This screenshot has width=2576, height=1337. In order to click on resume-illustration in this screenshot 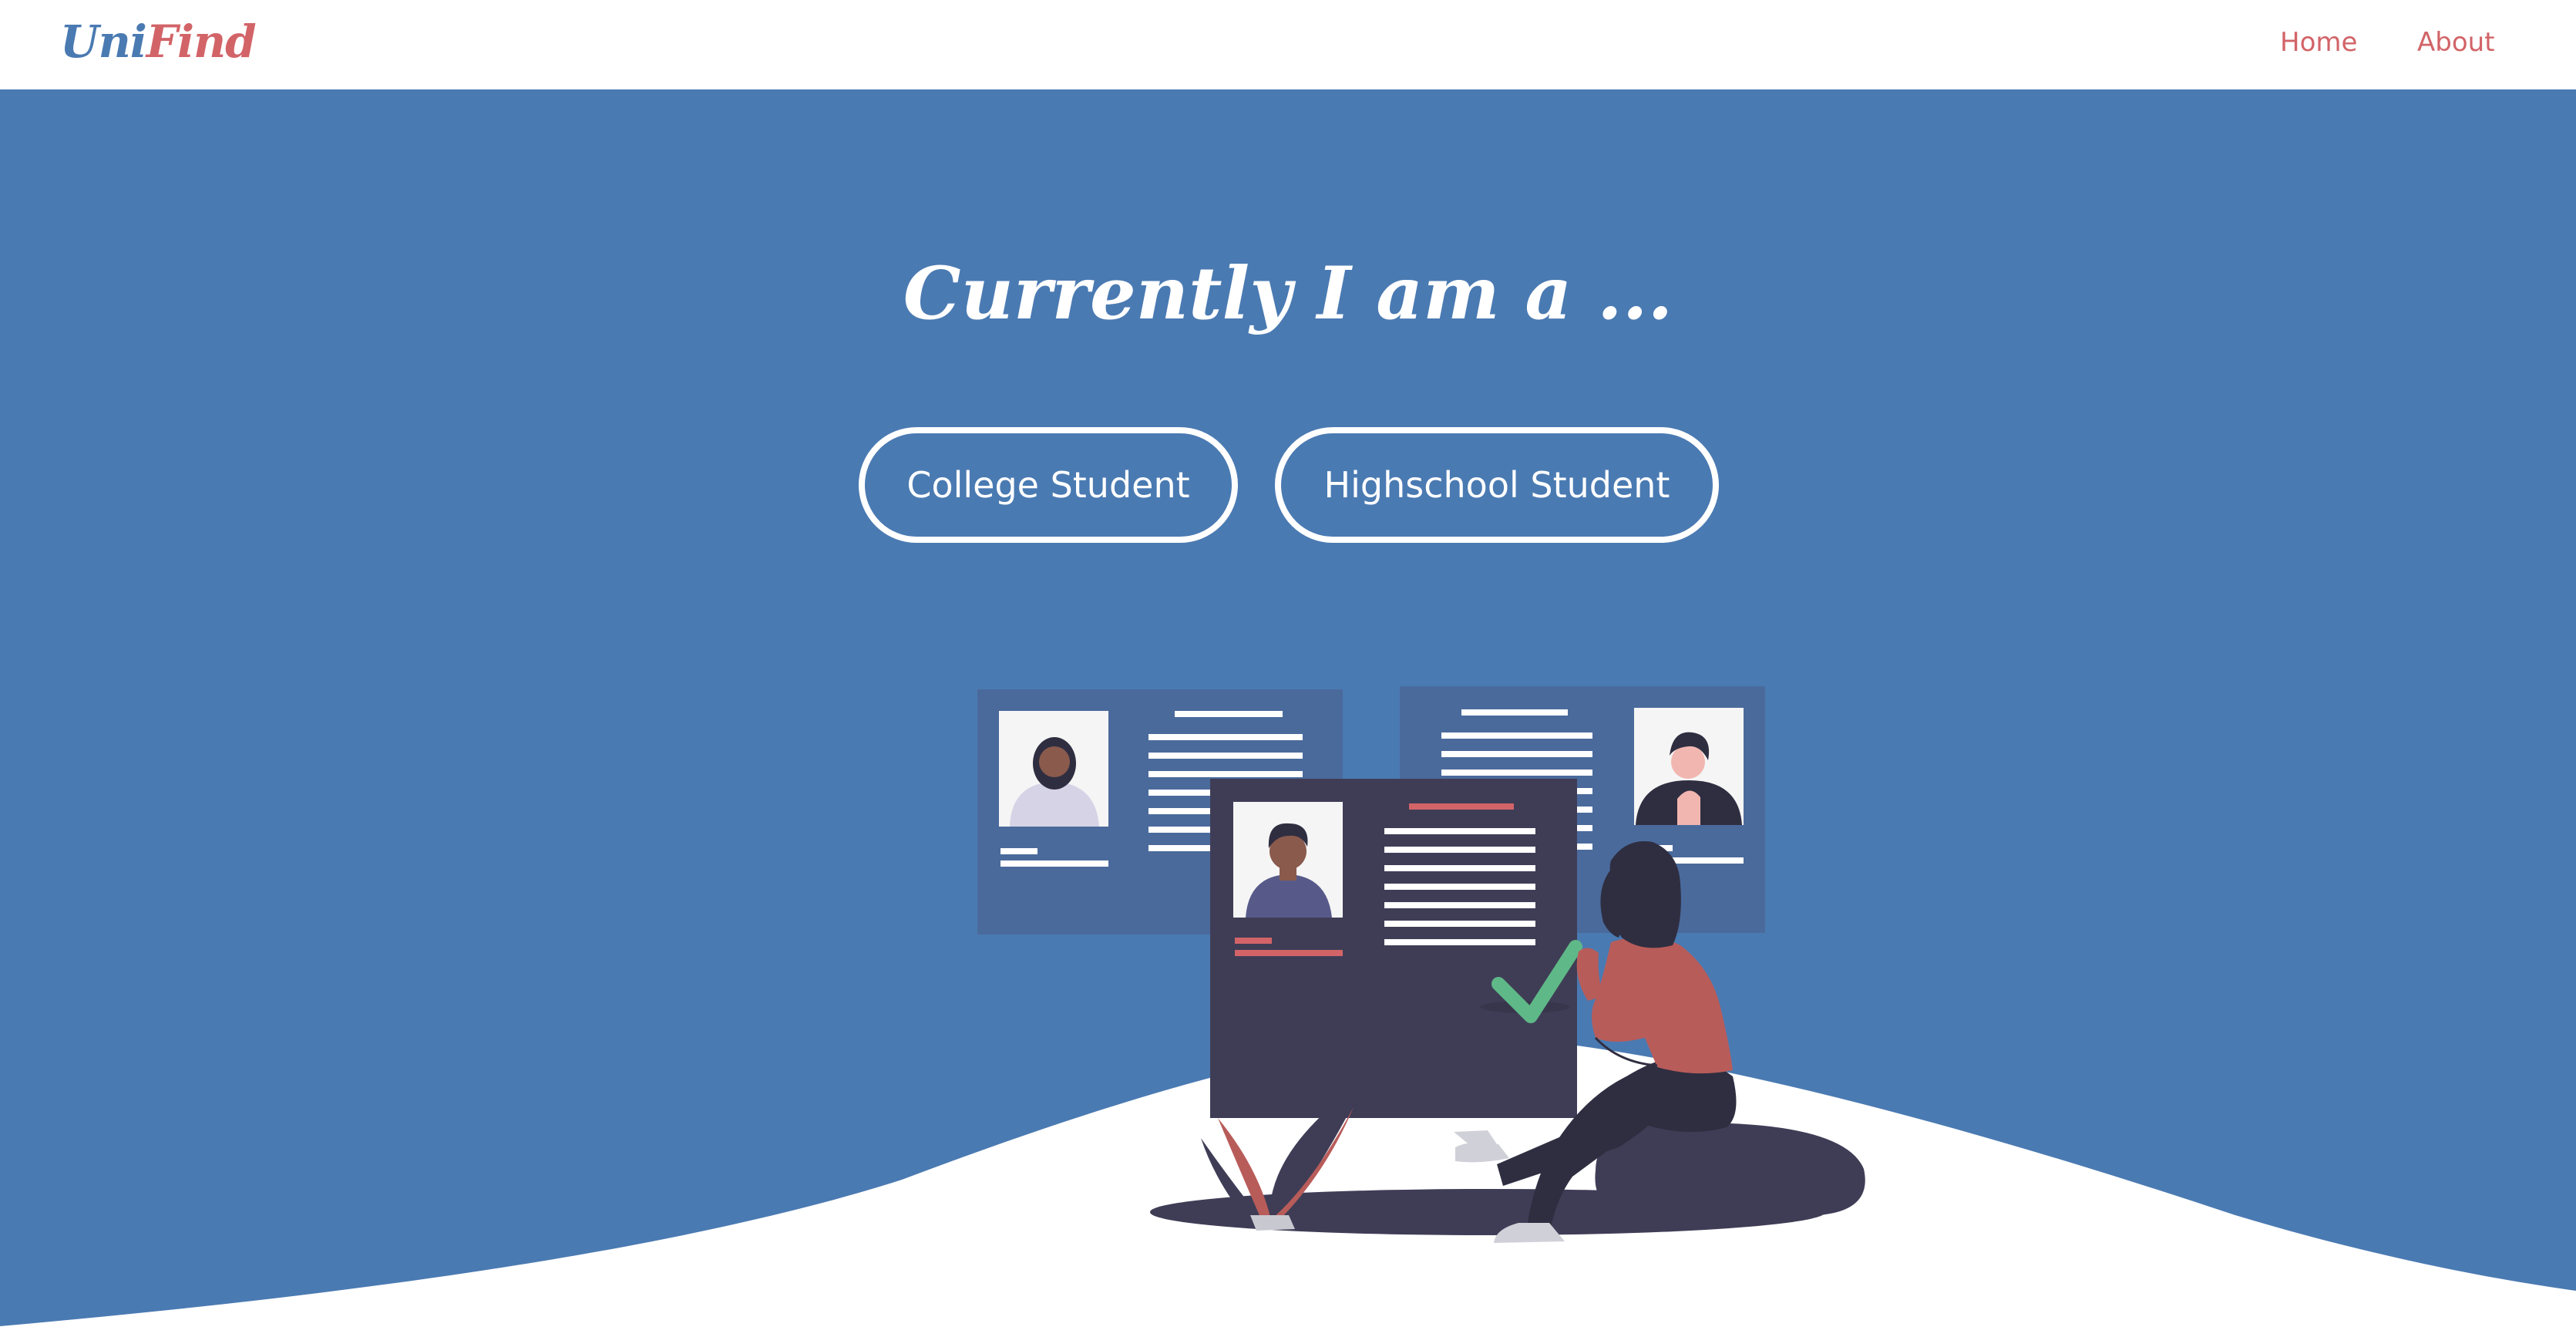, I will do `click(1421, 965)`.